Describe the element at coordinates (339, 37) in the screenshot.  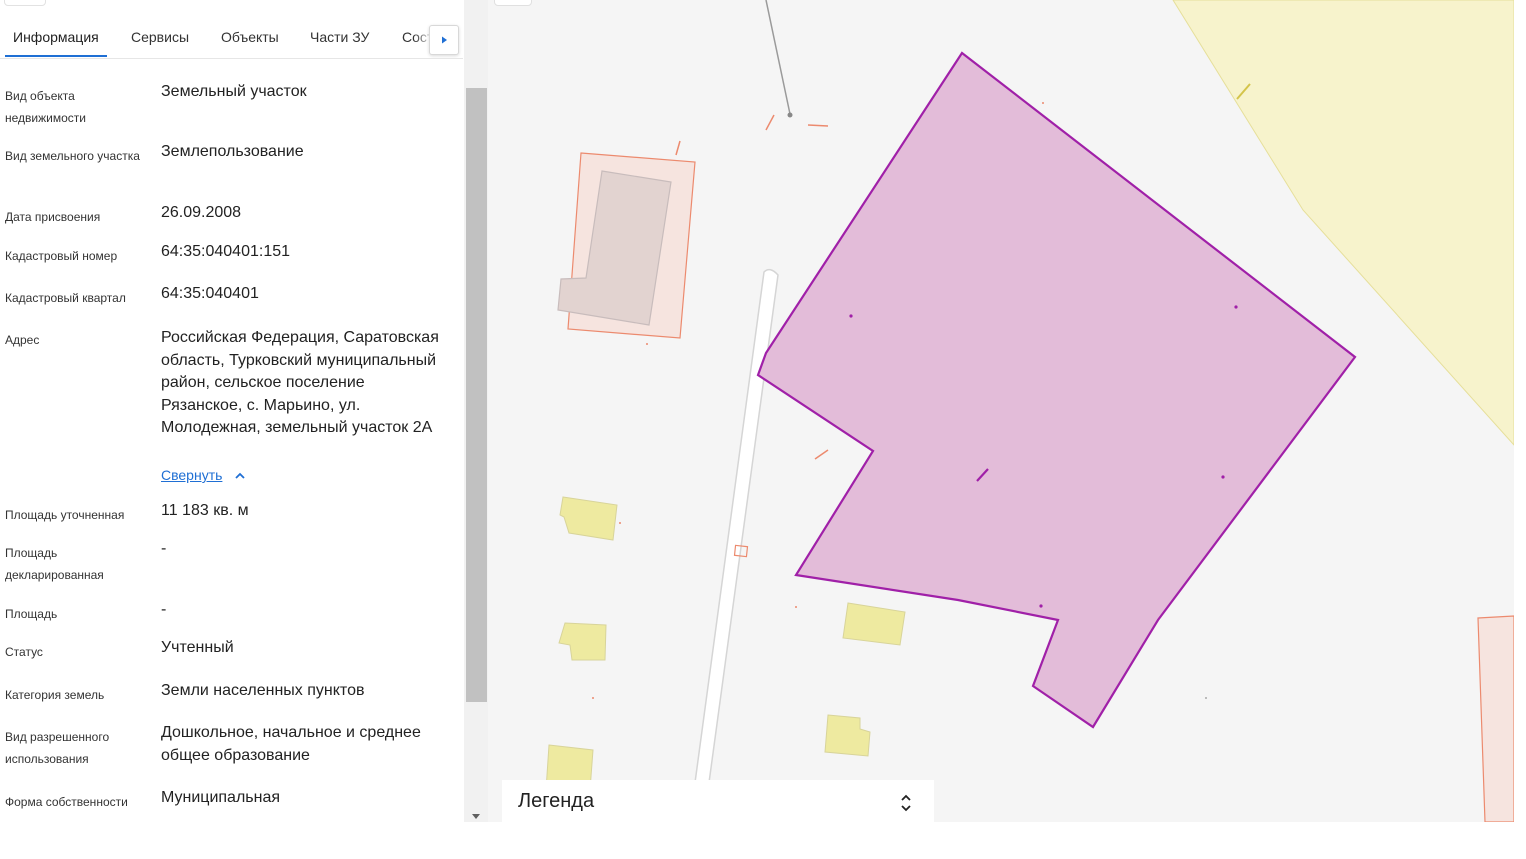
I see `tab-parcel-parts: Части ЗУ` at that location.